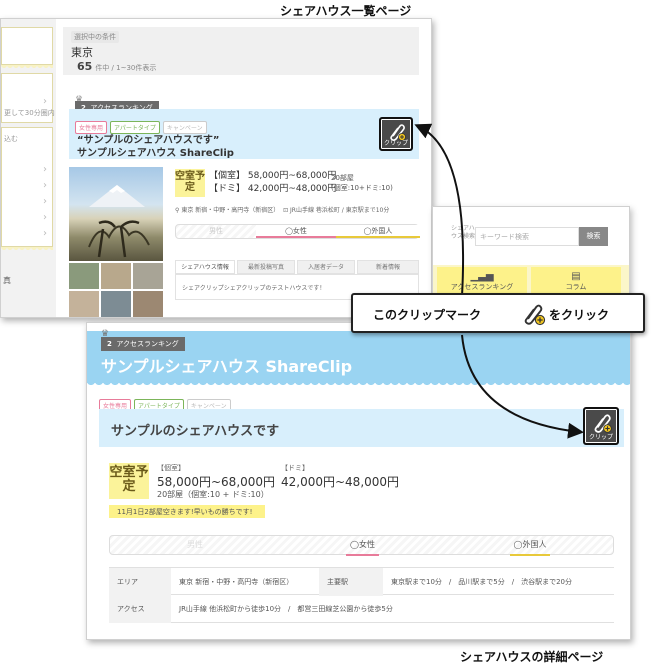 The image size is (653, 665). I want to click on station-value: 東京駅まで10分 / 品川駅まで5分 / 渋谷駅まで20分, so click(481, 582).